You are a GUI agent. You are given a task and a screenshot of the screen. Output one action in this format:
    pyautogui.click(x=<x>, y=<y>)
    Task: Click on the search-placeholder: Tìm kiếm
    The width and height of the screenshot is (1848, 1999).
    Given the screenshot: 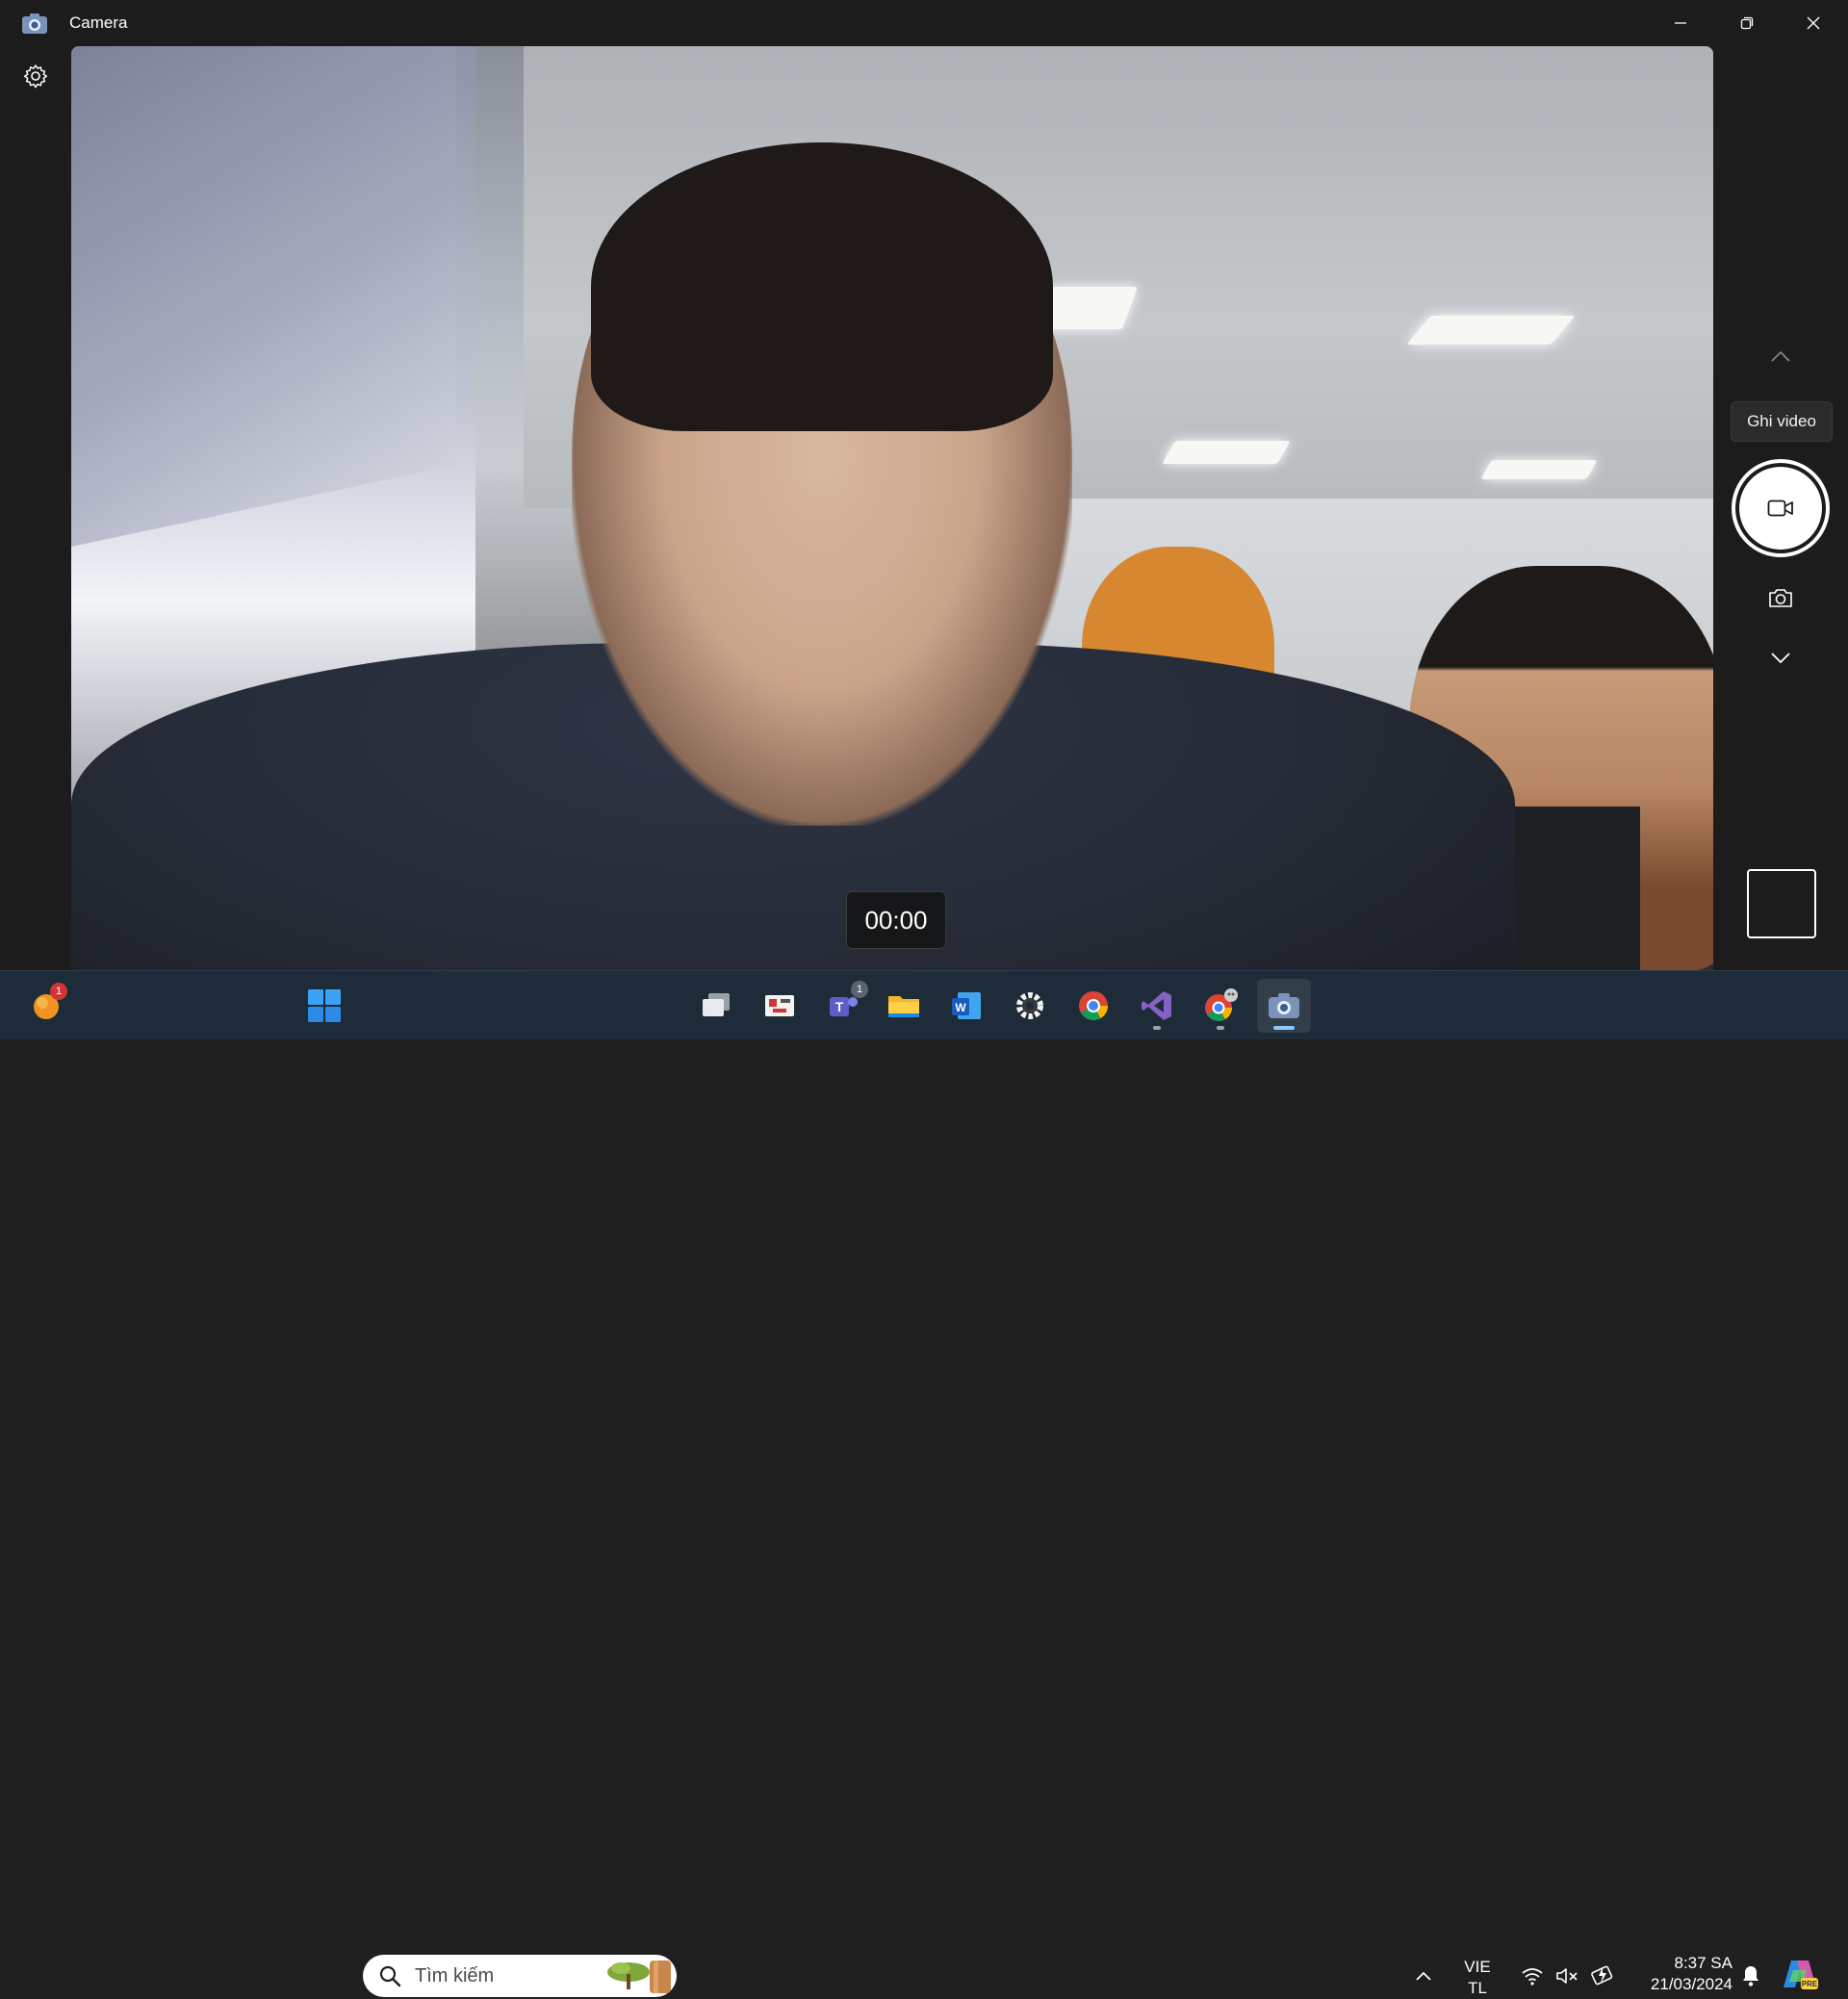 What is the action you would take?
    pyautogui.click(x=455, y=1975)
    